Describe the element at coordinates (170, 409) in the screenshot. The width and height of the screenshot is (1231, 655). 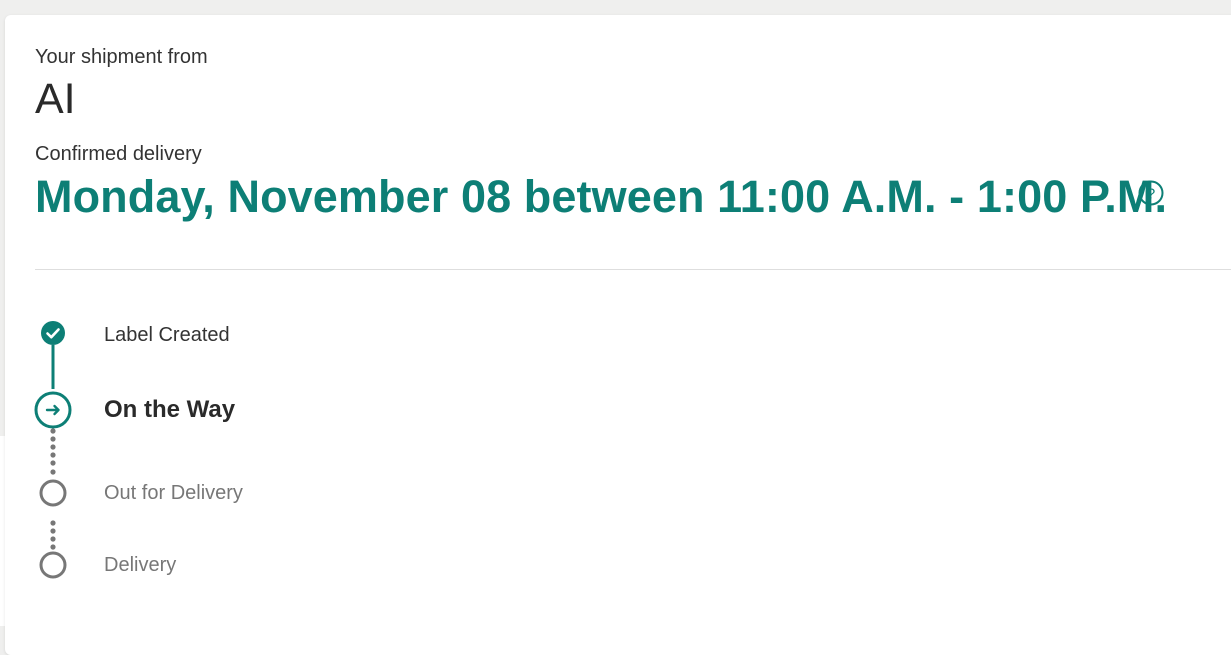
I see `step-label-on-the-way: On the Way` at that location.